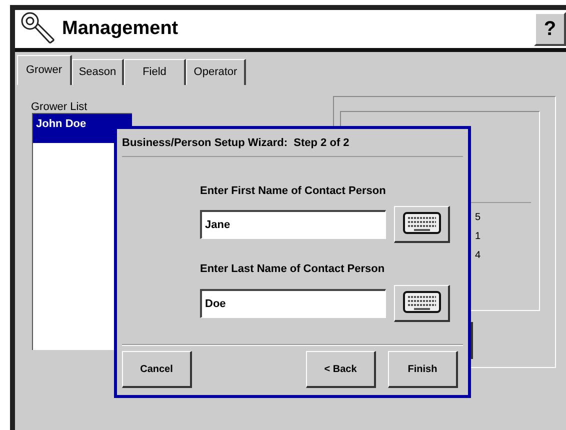  Describe the element at coordinates (293, 269) in the screenshot. I see `field-label: Enter Last Name of Contact Person` at that location.